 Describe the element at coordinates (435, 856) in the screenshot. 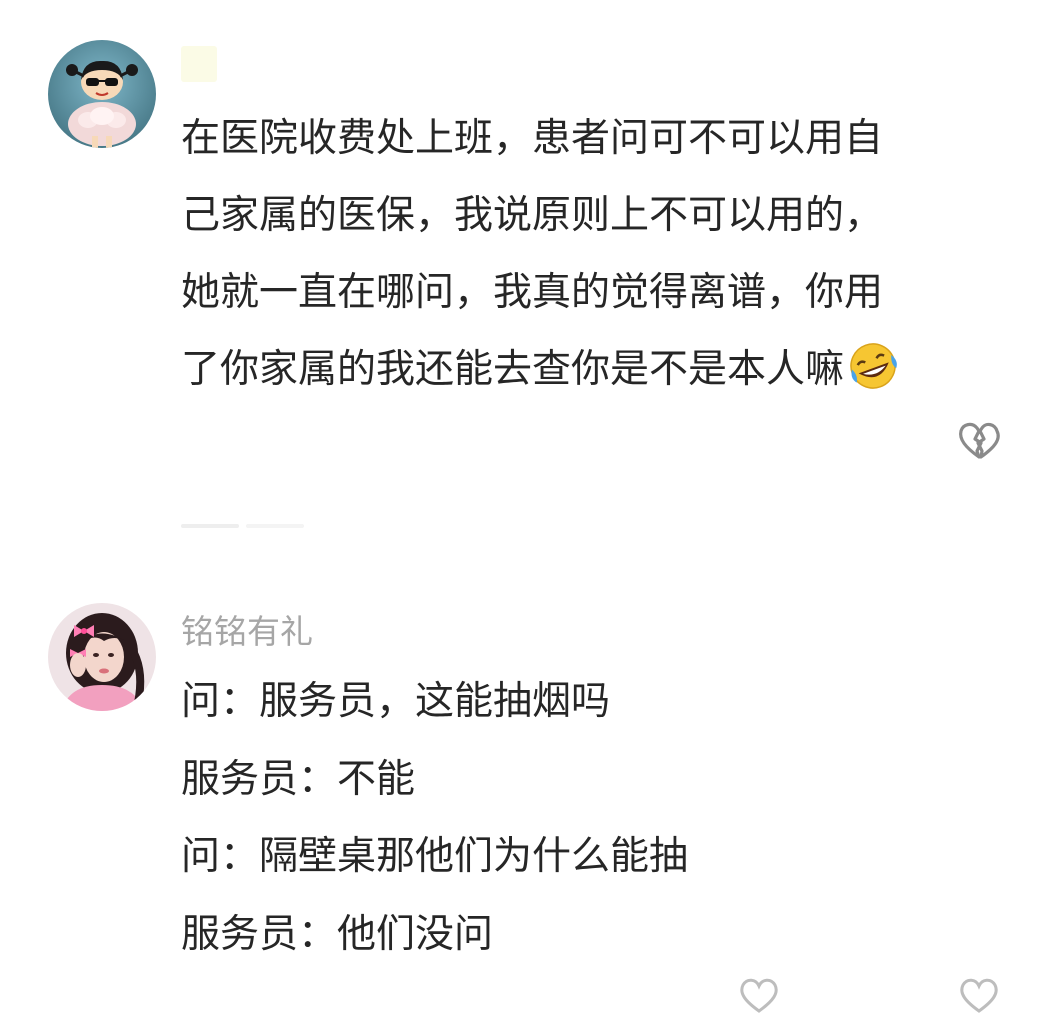

I see `comment-line: 问：隔壁桌那他们为什么能抽` at that location.